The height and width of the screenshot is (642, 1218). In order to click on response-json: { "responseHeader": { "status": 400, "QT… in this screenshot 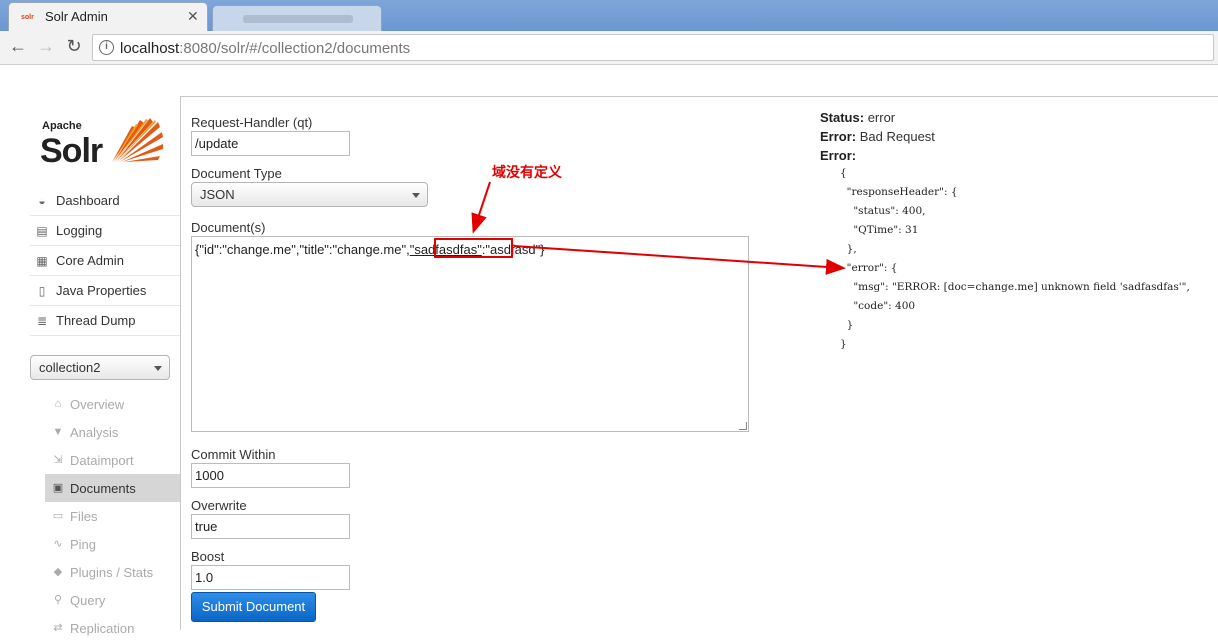, I will do `click(1015, 258)`.